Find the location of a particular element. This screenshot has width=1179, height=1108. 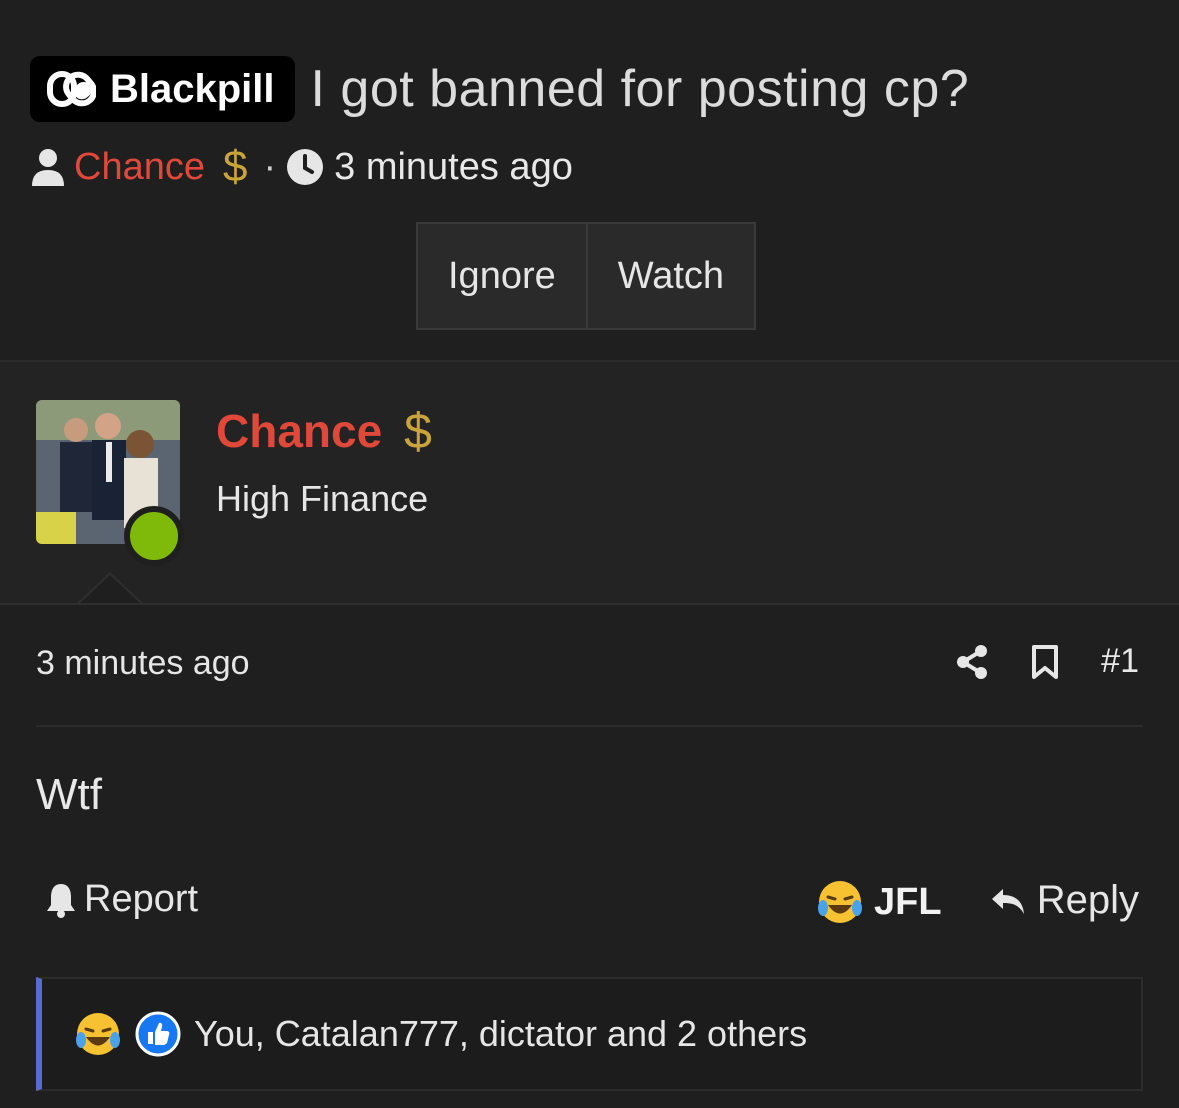

user-title: High Finance is located at coordinates (322, 498).